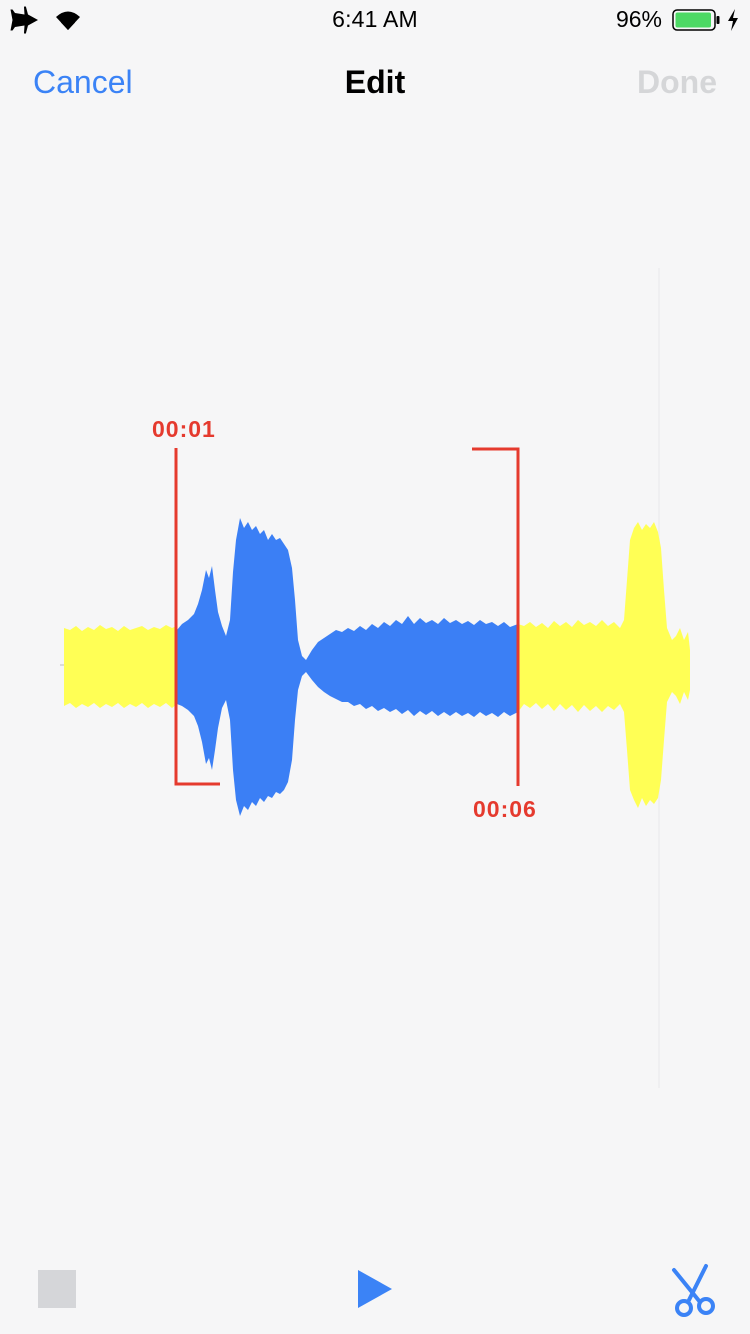 This screenshot has height=1334, width=750. What do you see at coordinates (57, 1289) in the screenshot?
I see `stop-button` at bounding box center [57, 1289].